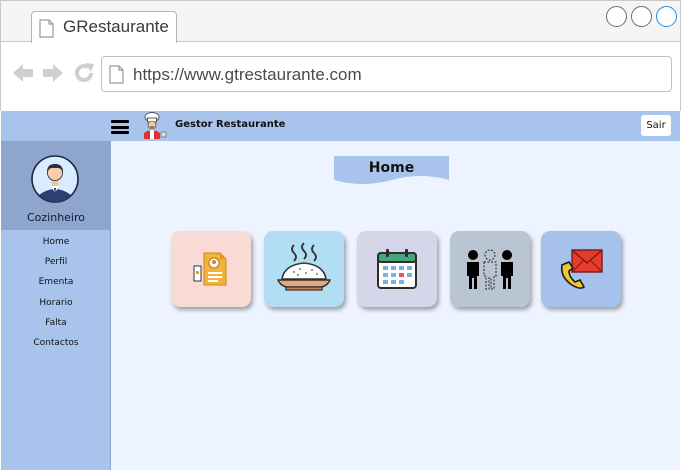 The height and width of the screenshot is (471, 681). I want to click on reload-icon, so click(84, 73).